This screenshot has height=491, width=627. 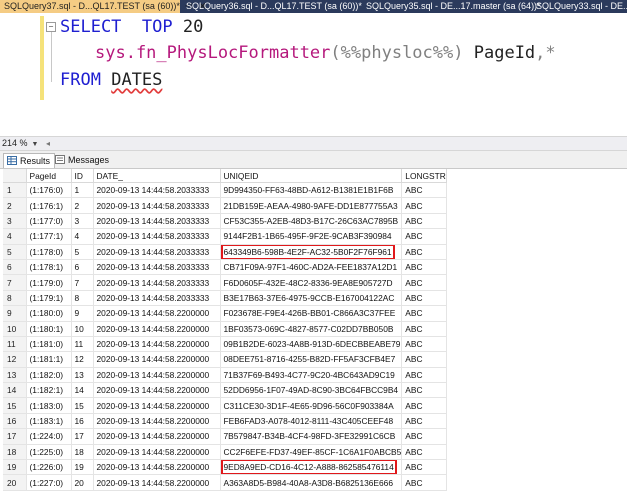 I want to click on row-number-cell: 13, so click(x=15, y=375).